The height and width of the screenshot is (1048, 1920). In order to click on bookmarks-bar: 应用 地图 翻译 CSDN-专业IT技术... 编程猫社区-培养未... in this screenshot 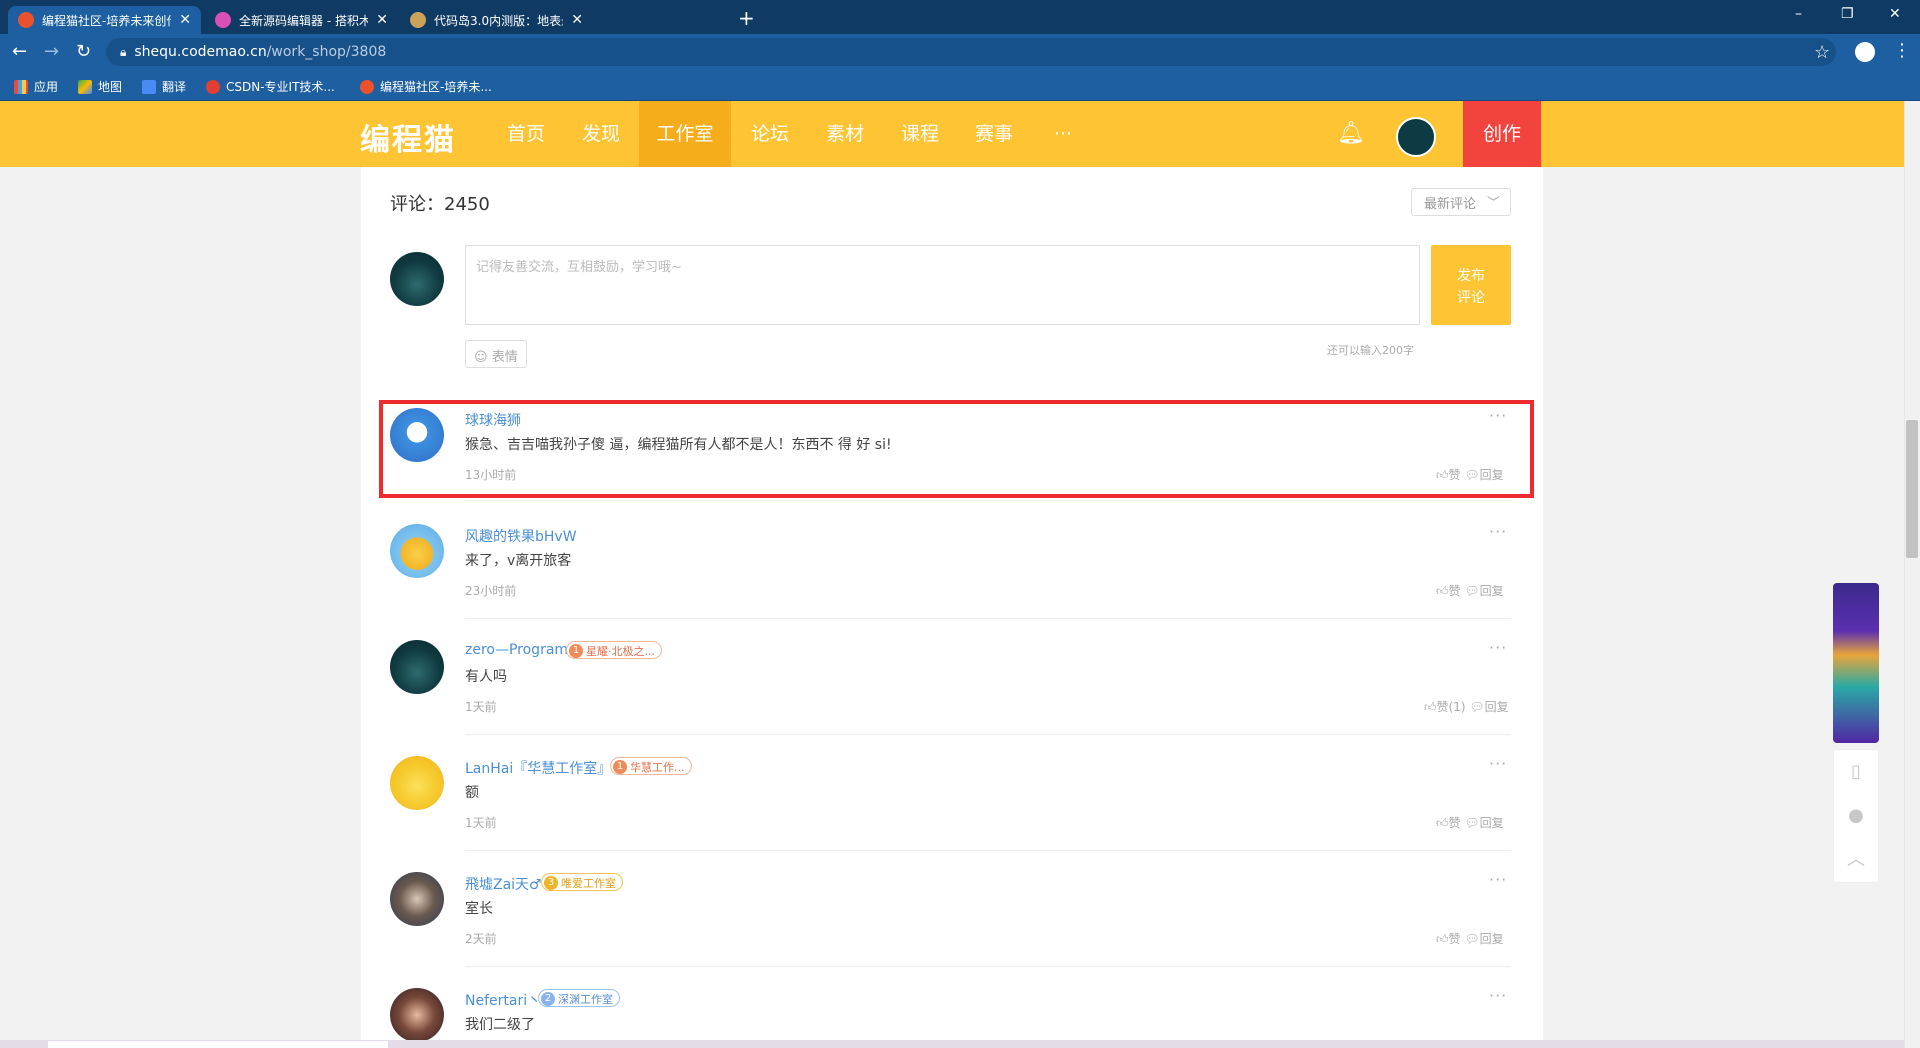, I will do `click(960, 85)`.